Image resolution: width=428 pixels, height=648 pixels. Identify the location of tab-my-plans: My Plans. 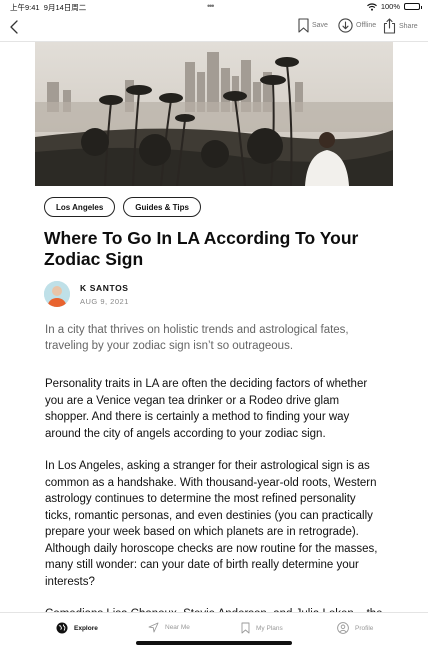
(262, 628).